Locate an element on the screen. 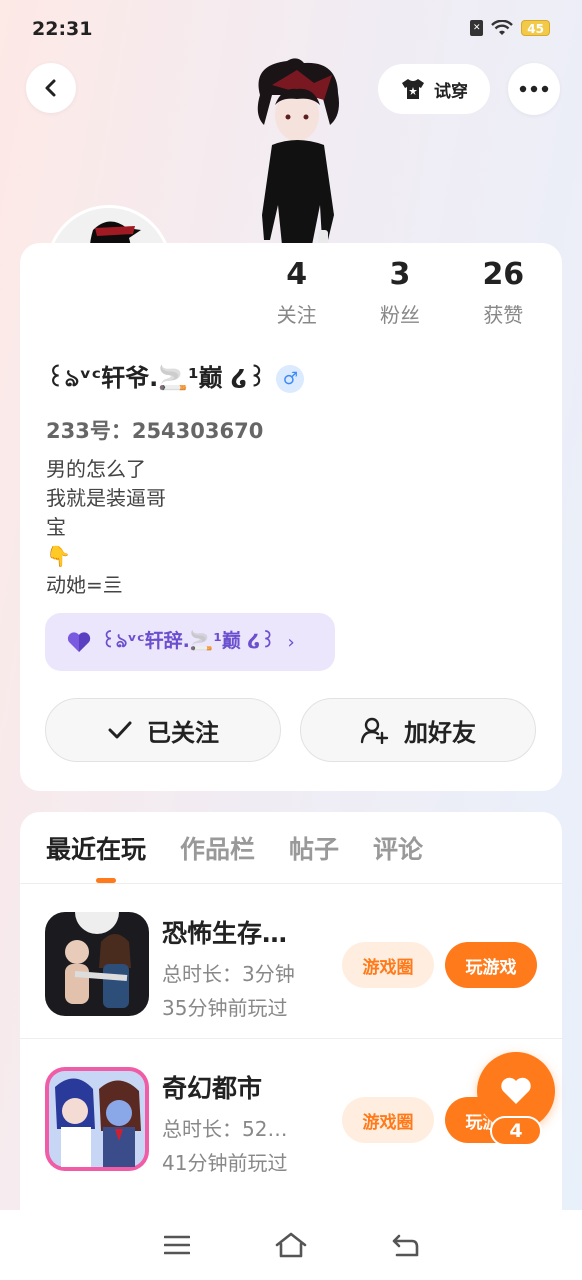  system-icons: ✕ 45 is located at coordinates (510, 28).